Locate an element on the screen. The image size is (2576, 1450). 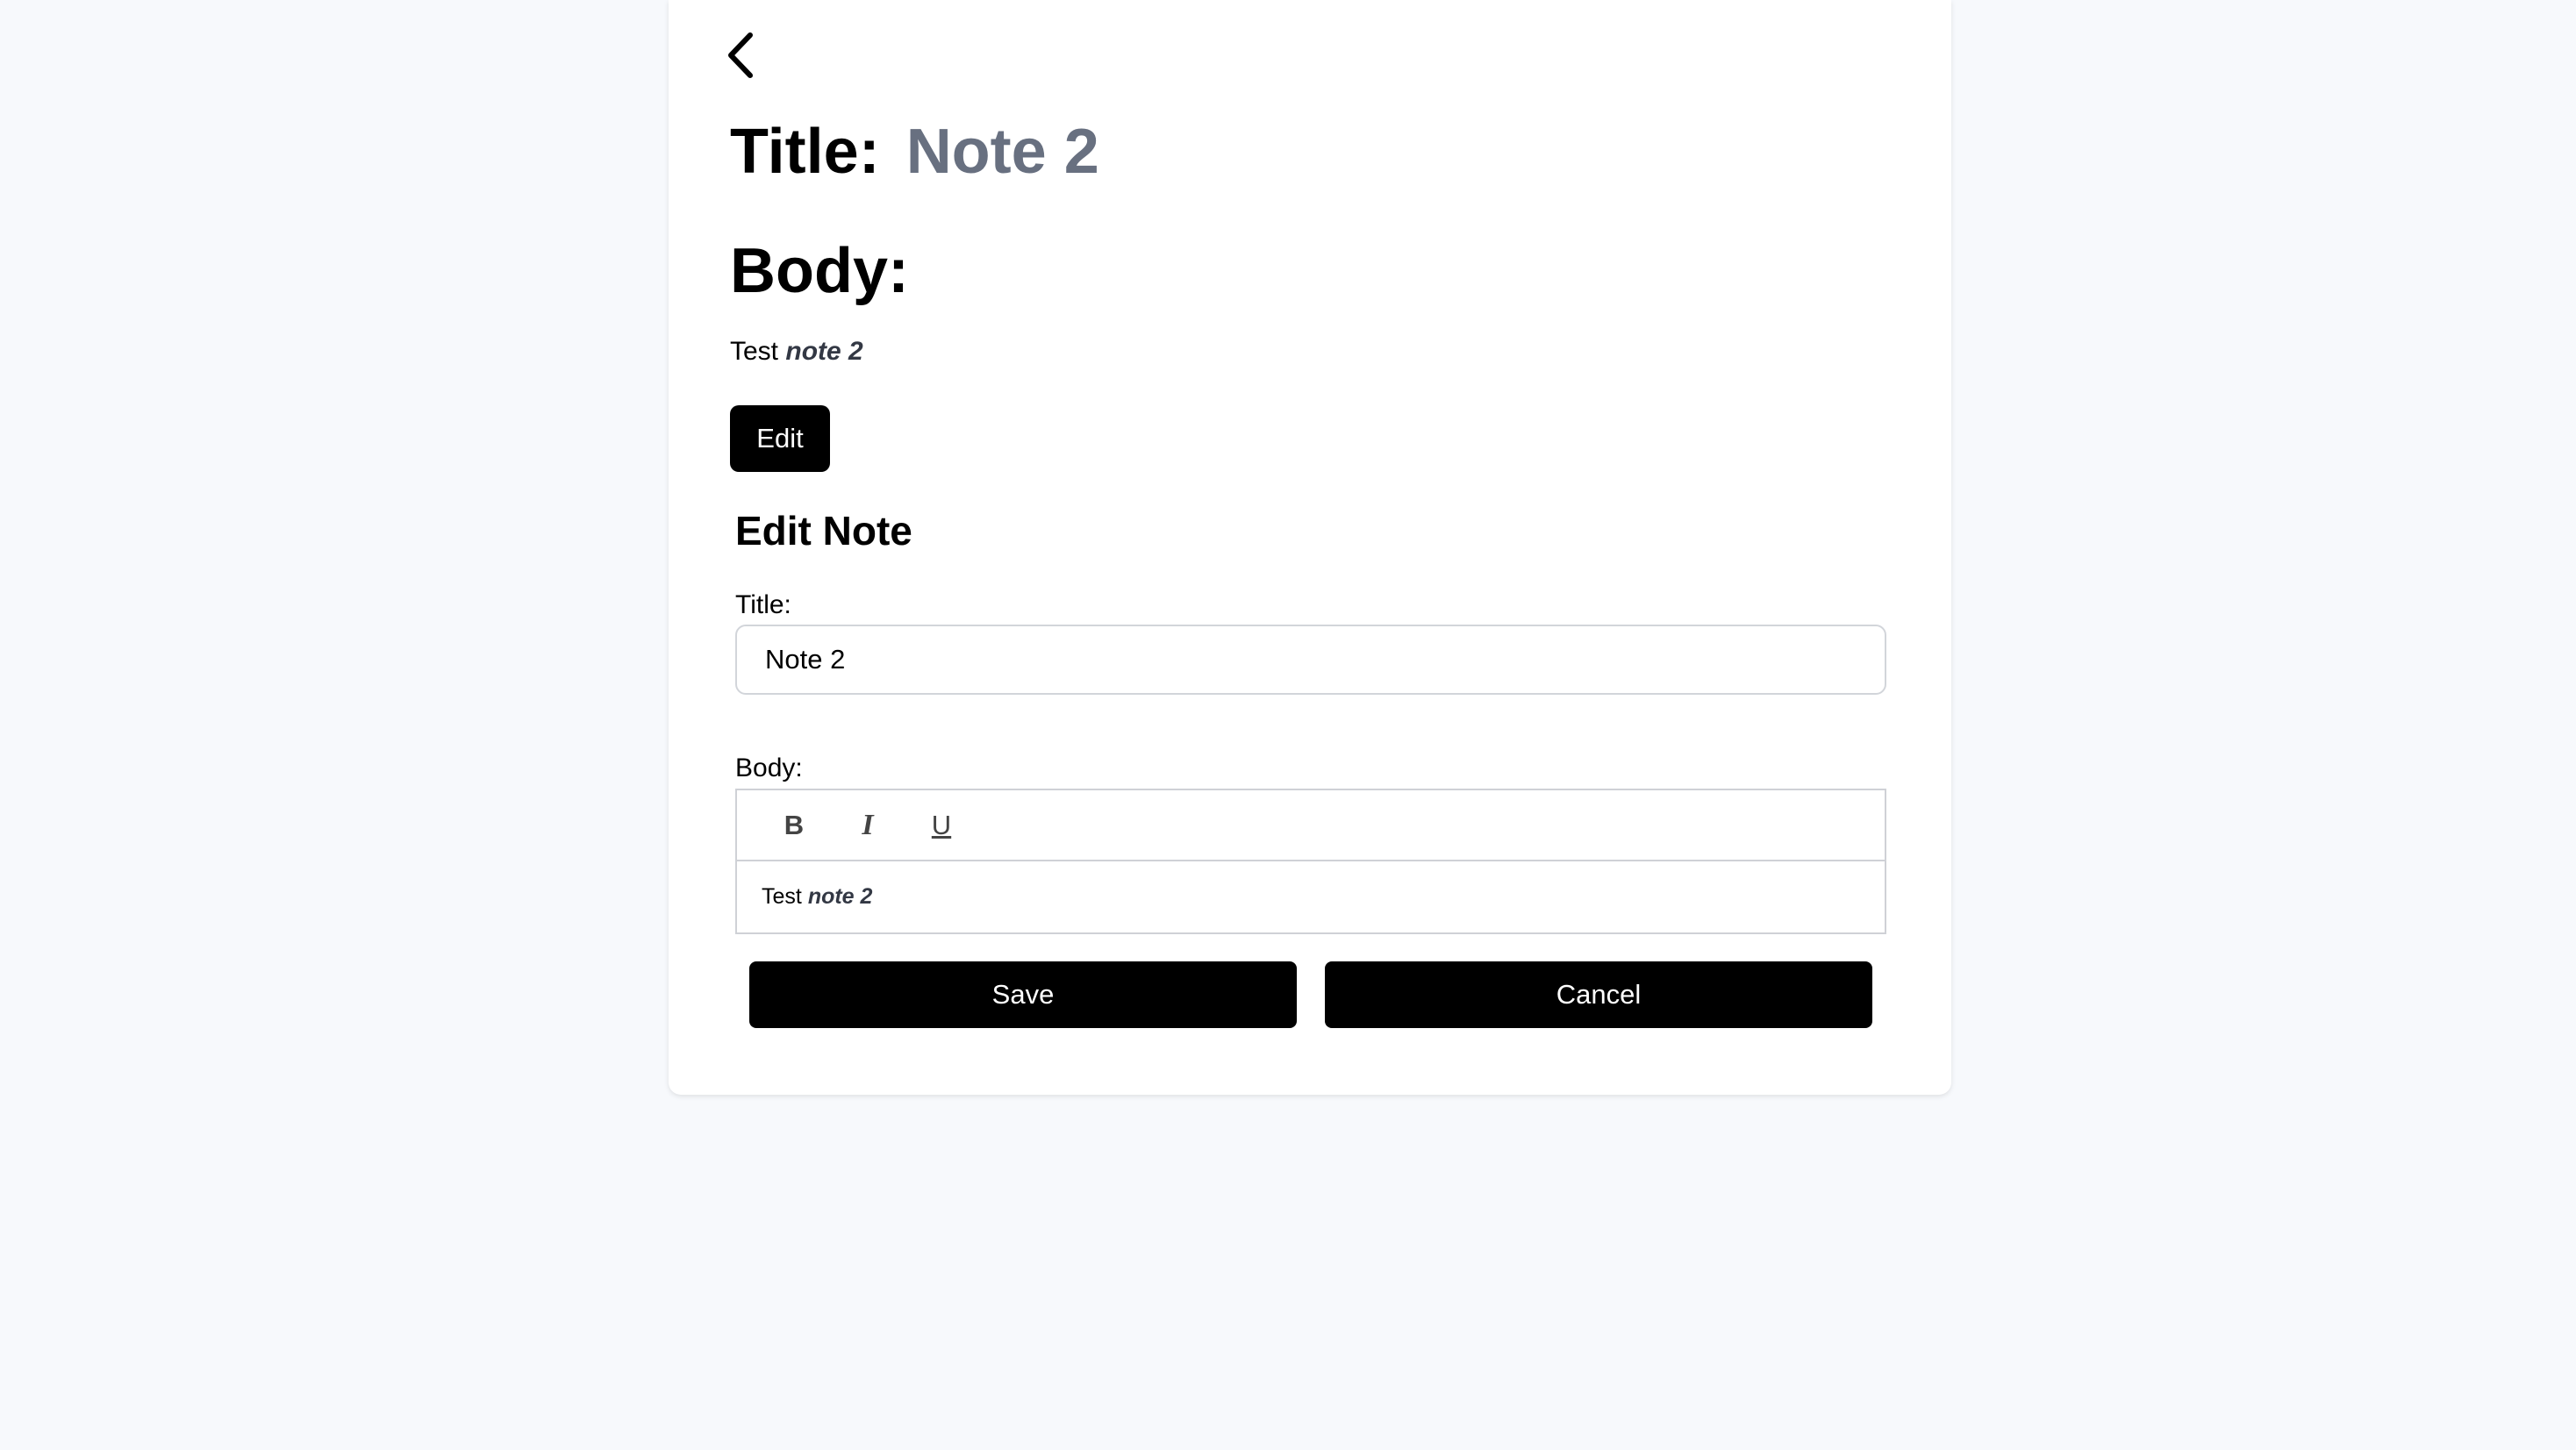
body-preview-text: Test is located at coordinates (754, 351).